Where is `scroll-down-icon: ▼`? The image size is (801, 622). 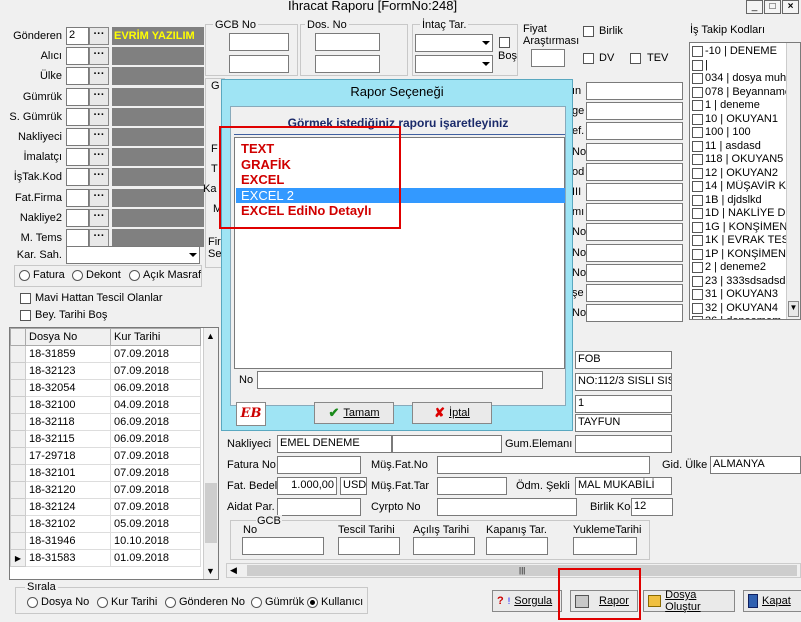 scroll-down-icon: ▼ is located at coordinates (793, 309).